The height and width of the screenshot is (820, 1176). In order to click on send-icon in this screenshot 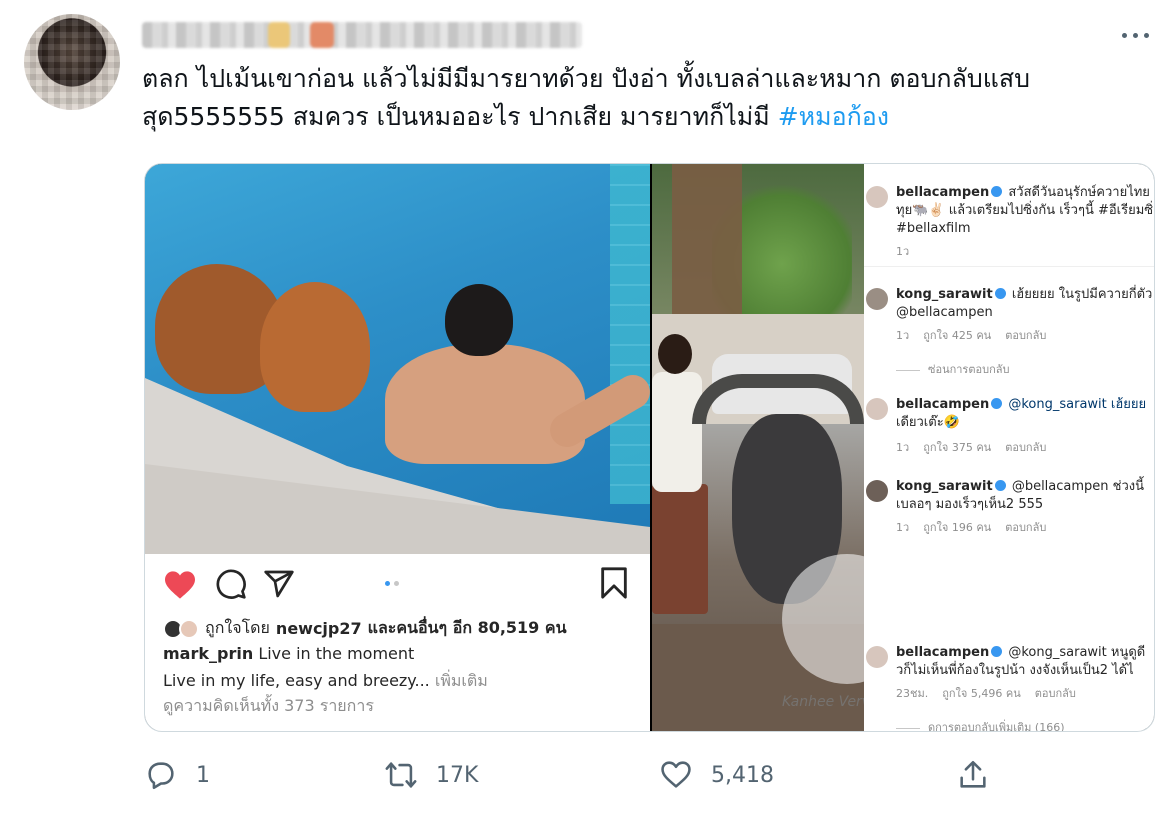, I will do `click(279, 584)`.